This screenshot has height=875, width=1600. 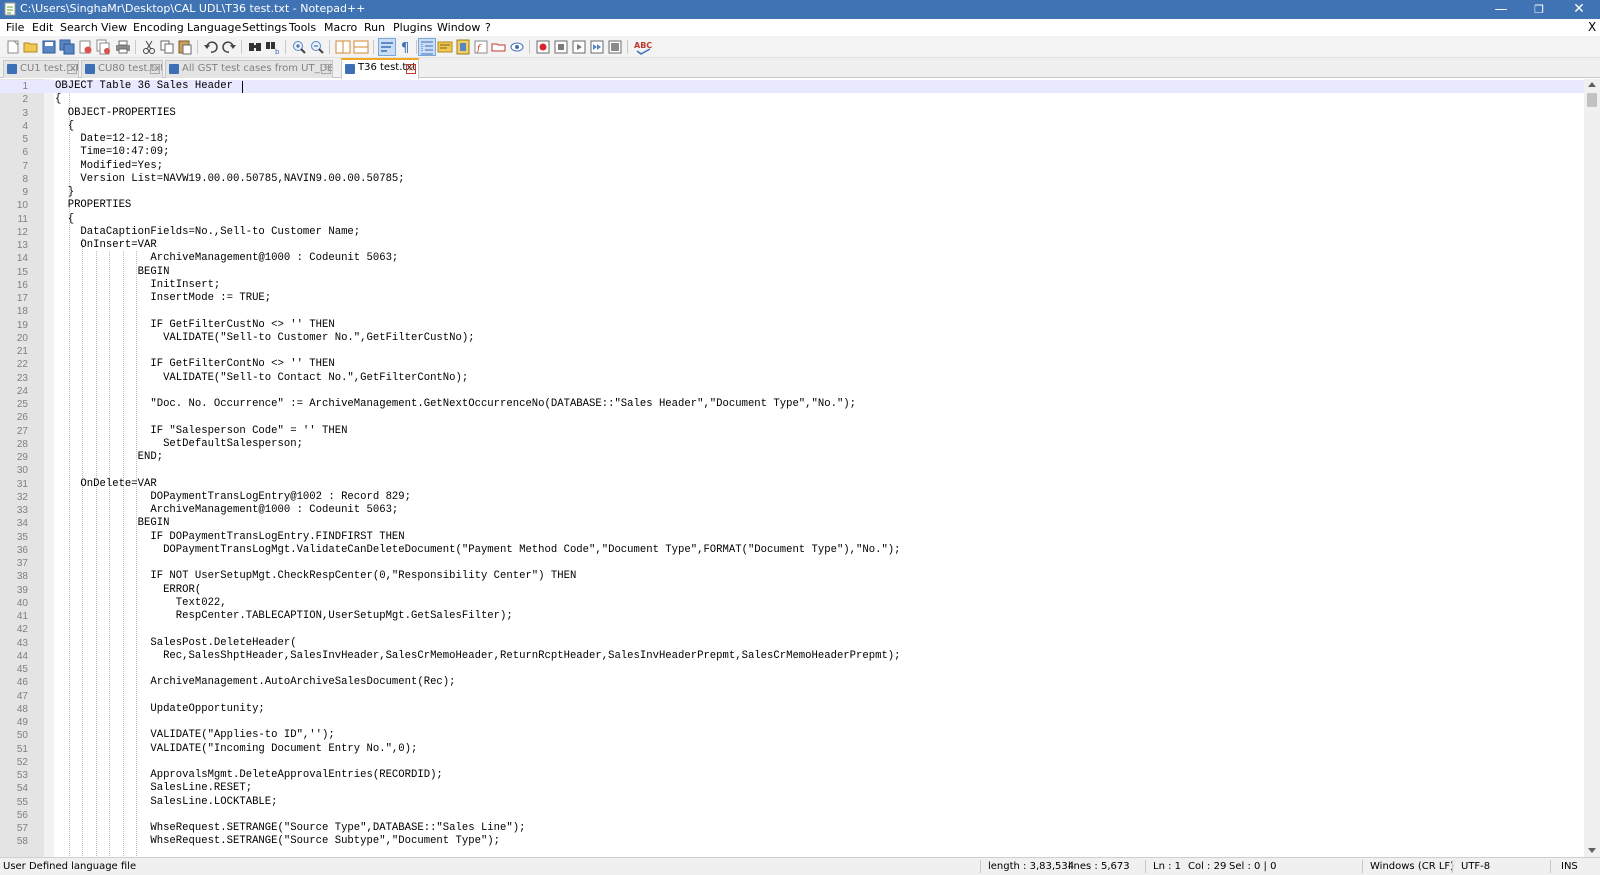 I want to click on new-file-icon, so click(x=13, y=47).